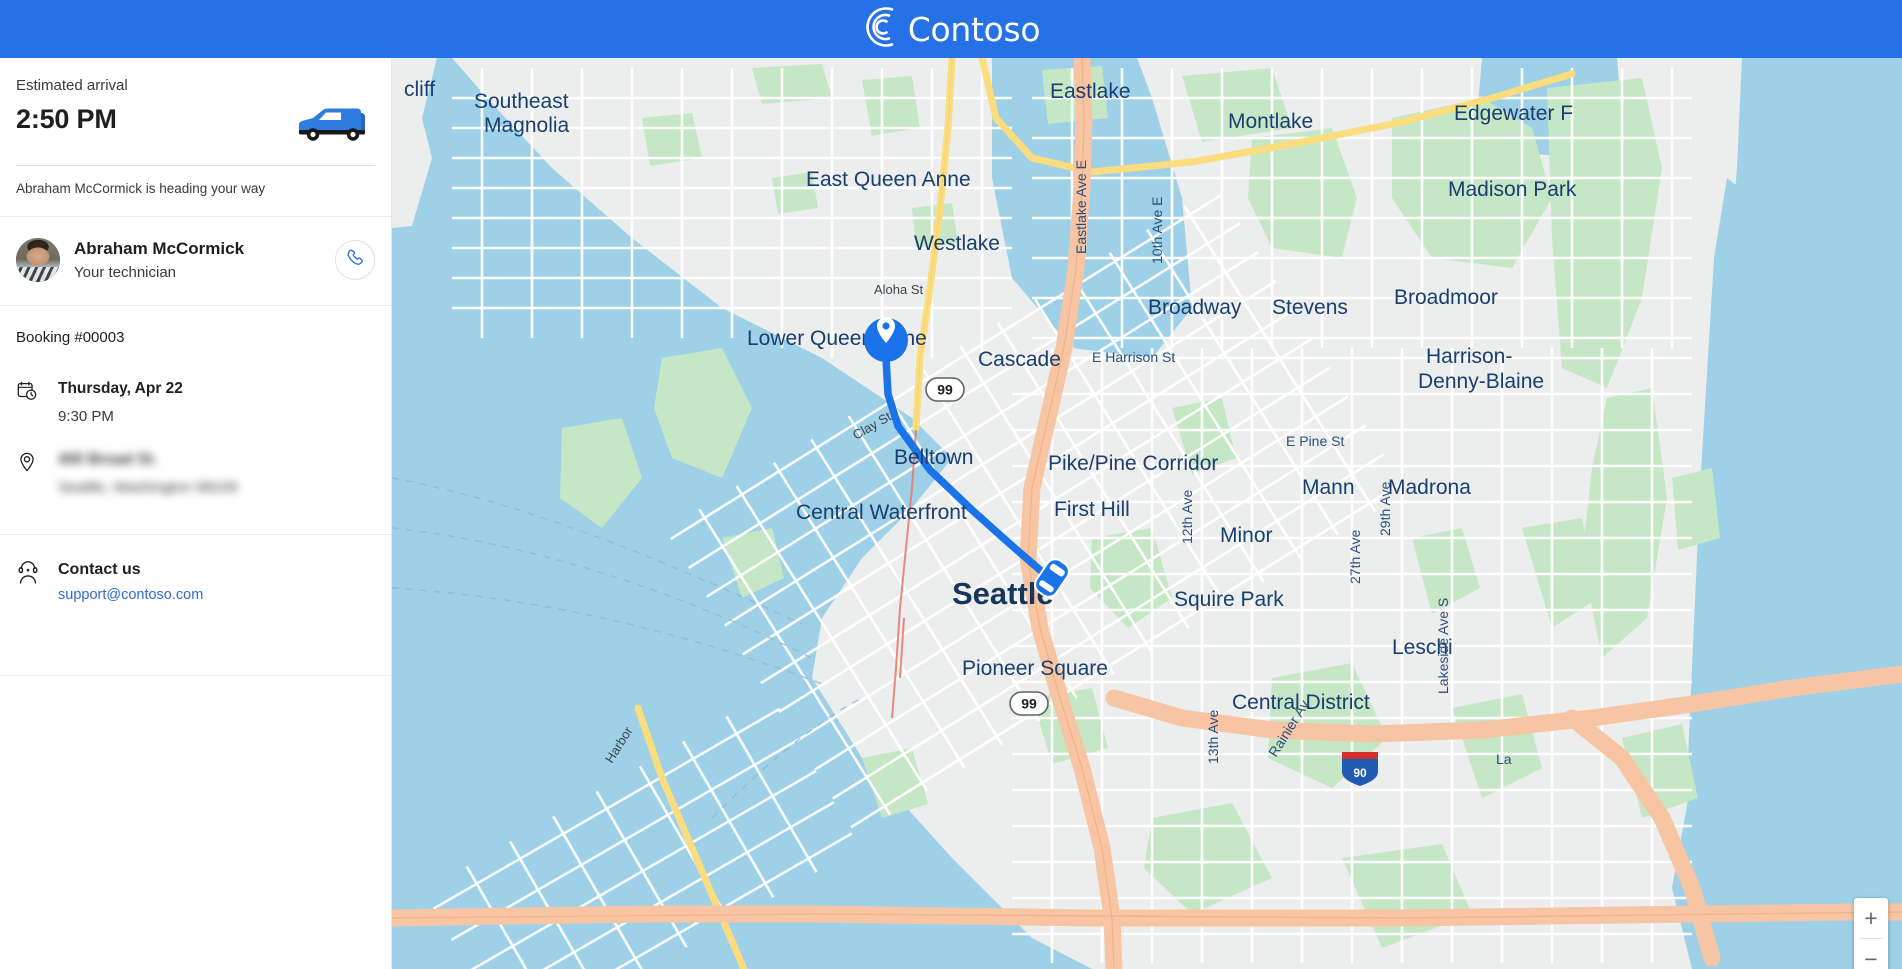  I want to click on map-street-13th-ave: 13th Ave, so click(1213, 737).